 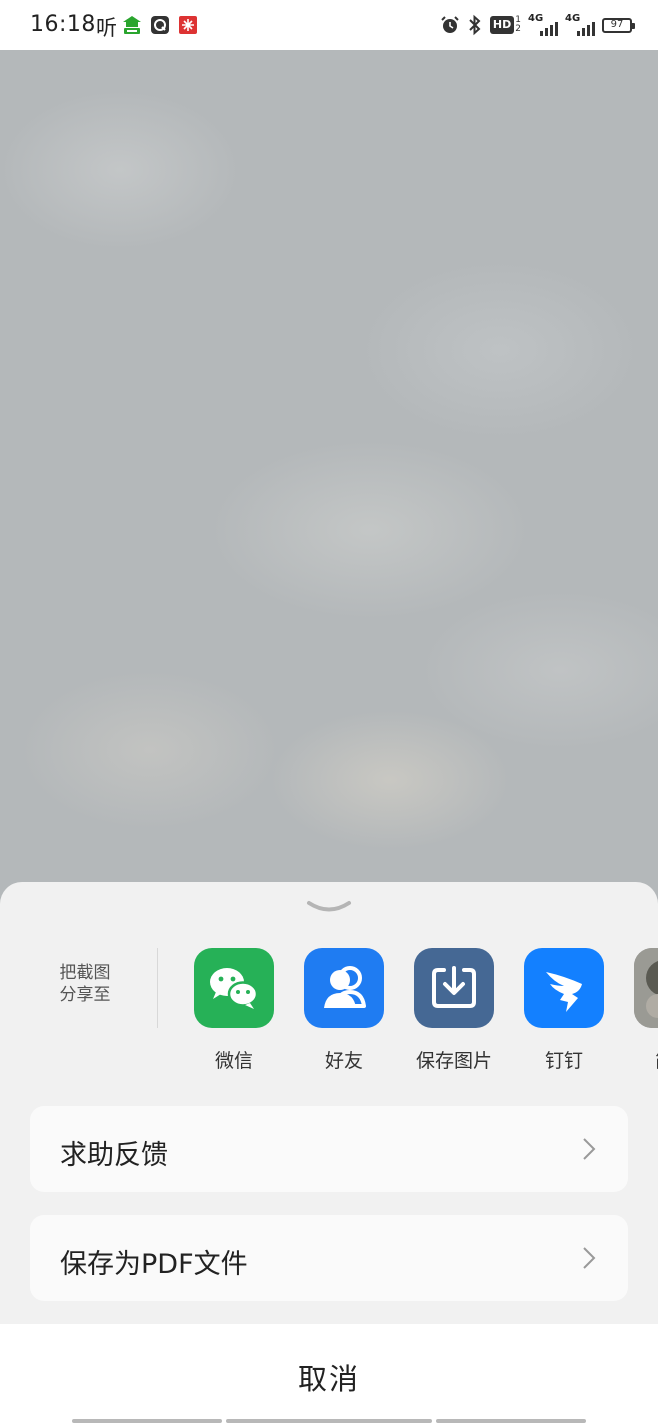 What do you see at coordinates (85, 984) in the screenshot?
I see `share-to-label: 把截图 分享至` at bounding box center [85, 984].